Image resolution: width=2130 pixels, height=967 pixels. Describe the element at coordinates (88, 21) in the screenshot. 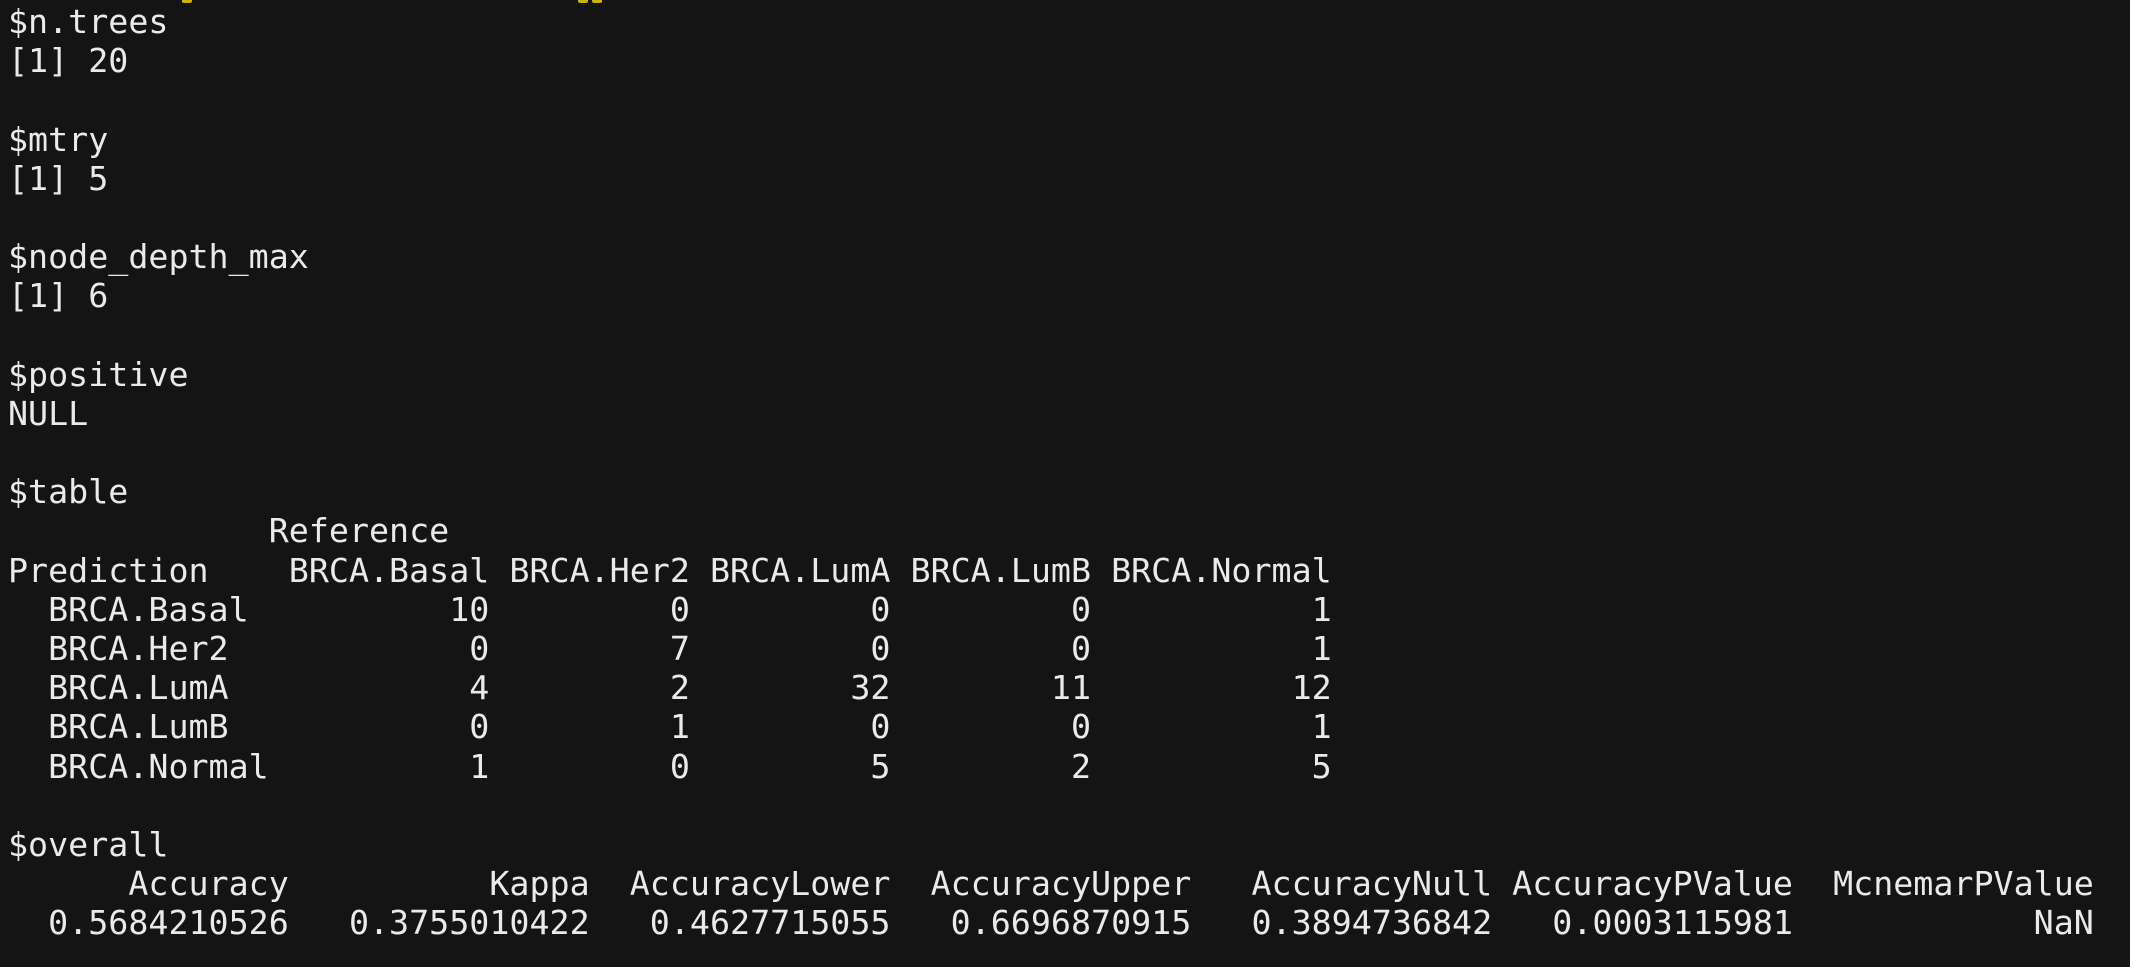

I see `console-line: $n.trees` at that location.